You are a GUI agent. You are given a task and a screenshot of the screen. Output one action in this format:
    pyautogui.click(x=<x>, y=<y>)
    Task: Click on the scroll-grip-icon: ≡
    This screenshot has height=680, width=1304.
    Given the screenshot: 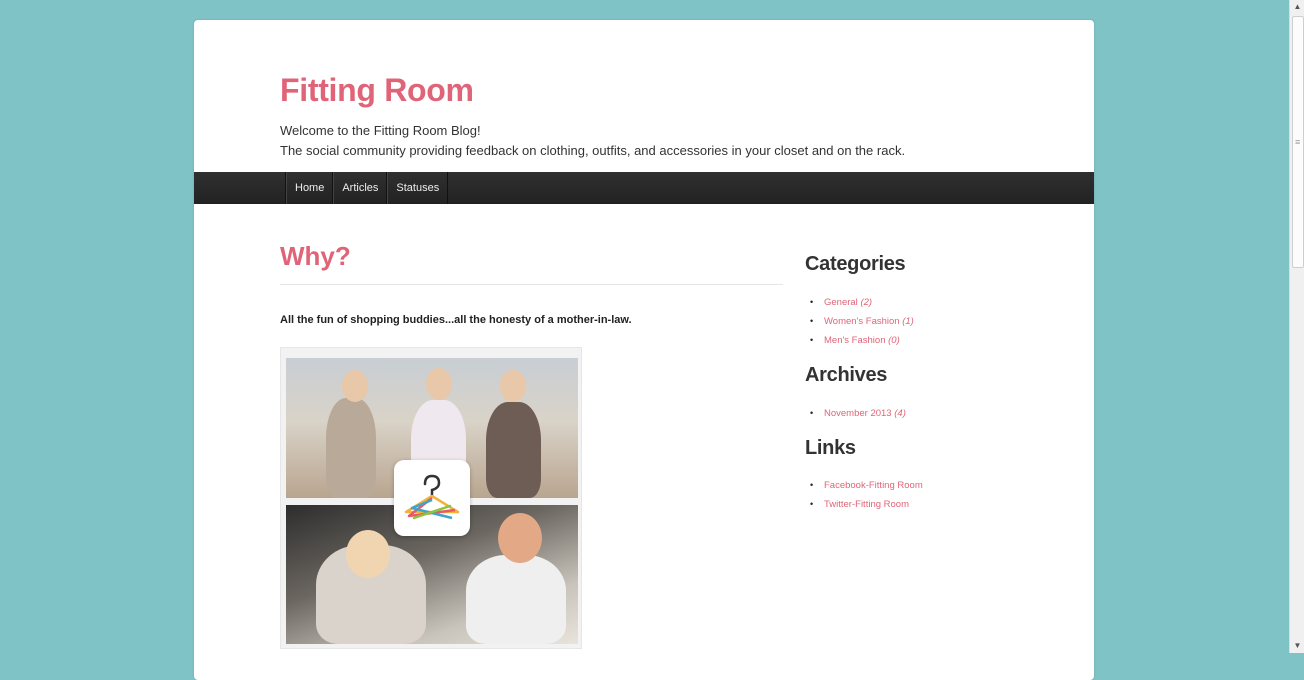 What is the action you would take?
    pyautogui.click(x=1298, y=142)
    